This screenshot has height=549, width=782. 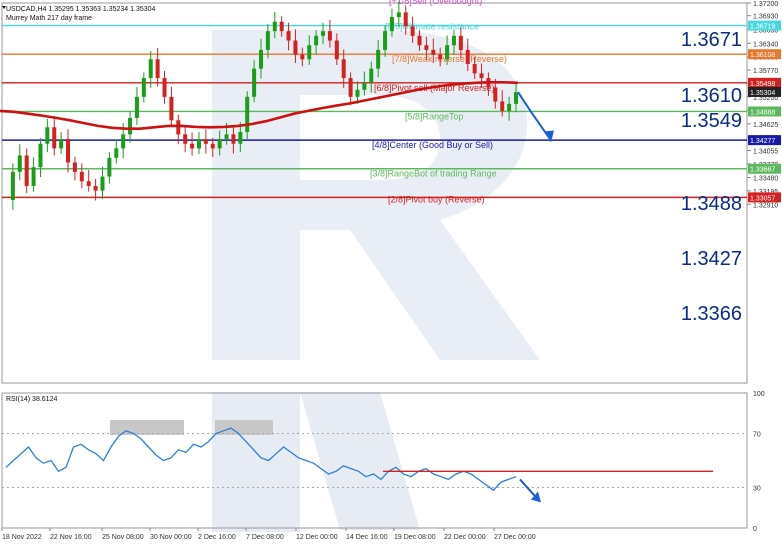 I want to click on y-tick-label: 1.34625, so click(x=765, y=125).